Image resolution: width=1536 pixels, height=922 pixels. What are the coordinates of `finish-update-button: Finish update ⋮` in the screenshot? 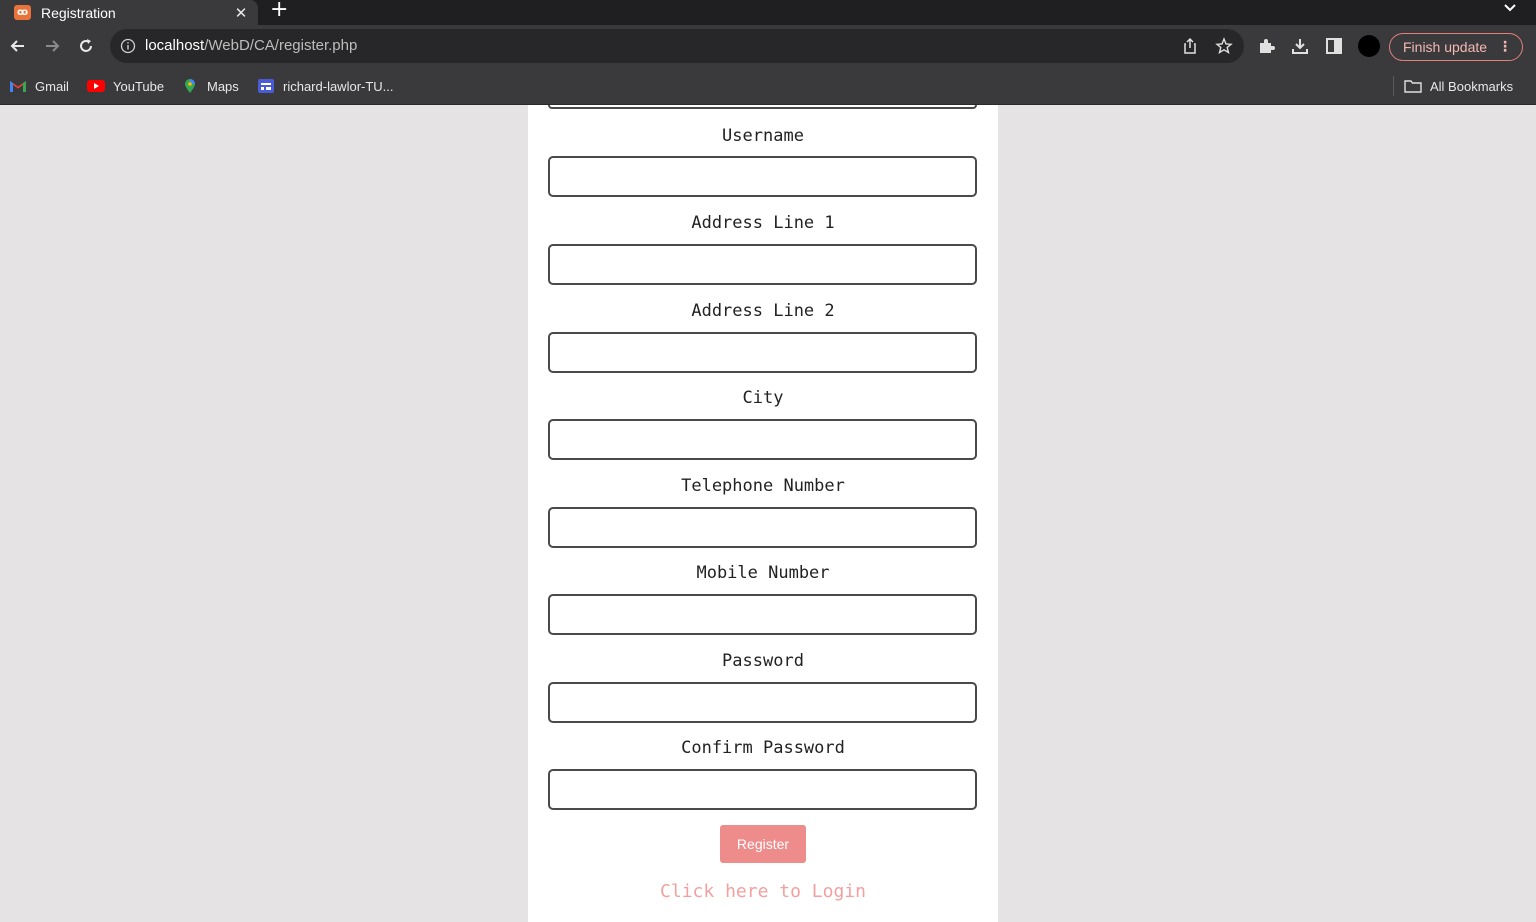 It's located at (1456, 47).